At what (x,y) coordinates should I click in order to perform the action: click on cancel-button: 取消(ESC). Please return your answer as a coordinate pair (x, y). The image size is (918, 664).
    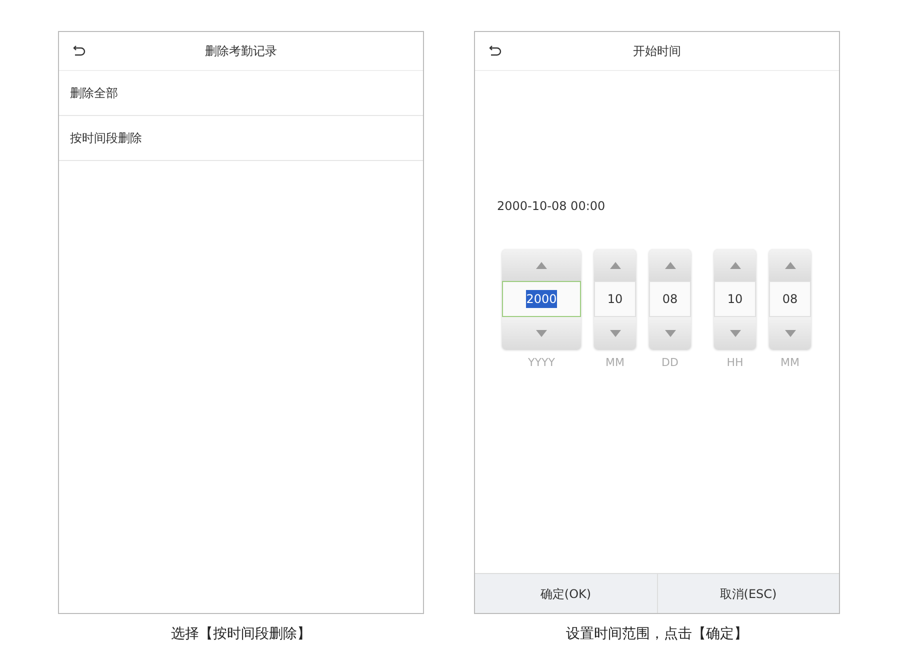
    Looking at the image, I should click on (747, 593).